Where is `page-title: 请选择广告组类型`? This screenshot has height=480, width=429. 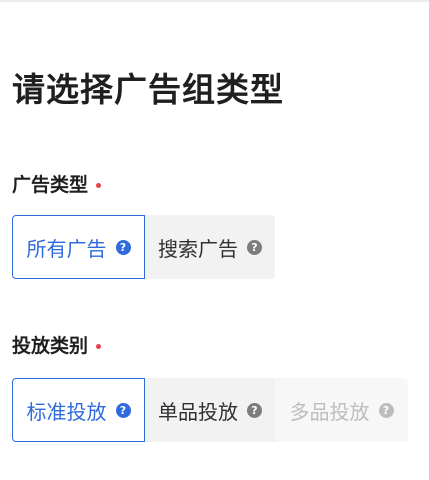
page-title: 请选择广告组类型 is located at coordinates (148, 89).